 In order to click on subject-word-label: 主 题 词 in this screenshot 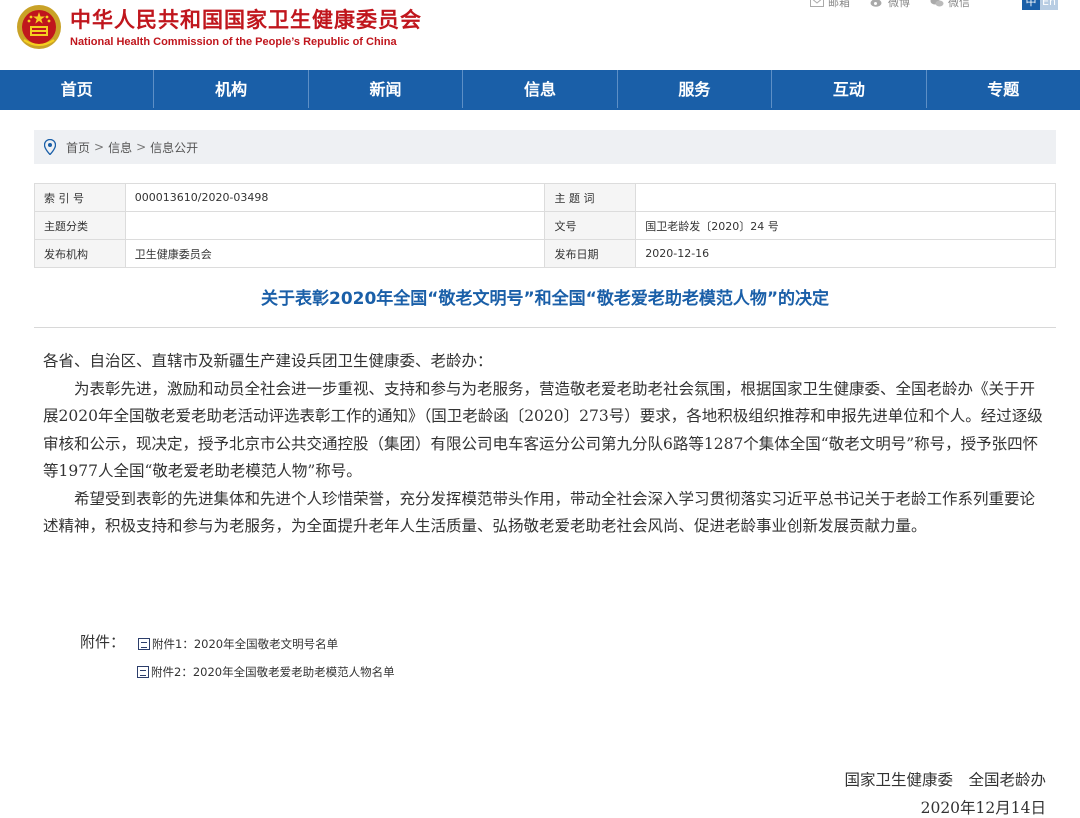, I will do `click(590, 197)`.